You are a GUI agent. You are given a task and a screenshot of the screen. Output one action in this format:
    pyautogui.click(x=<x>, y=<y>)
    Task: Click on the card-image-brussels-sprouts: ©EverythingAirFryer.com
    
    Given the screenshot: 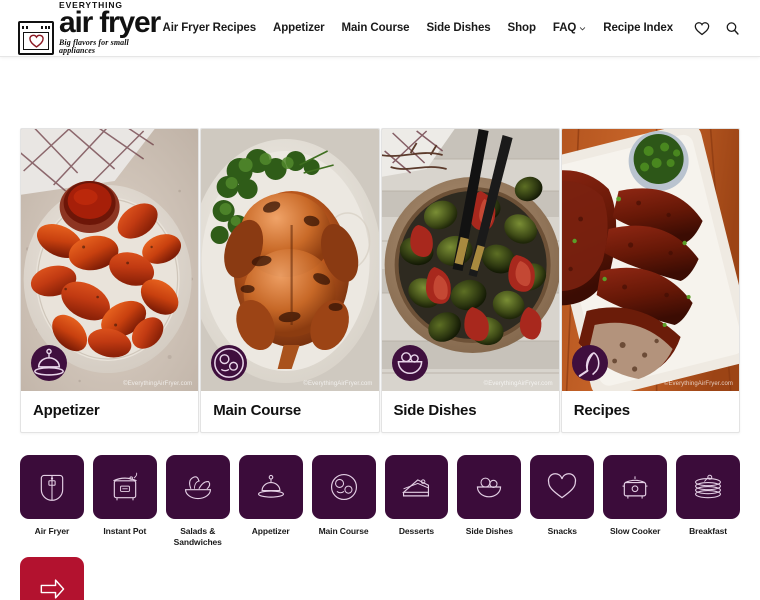 What is the action you would take?
    pyautogui.click(x=470, y=260)
    